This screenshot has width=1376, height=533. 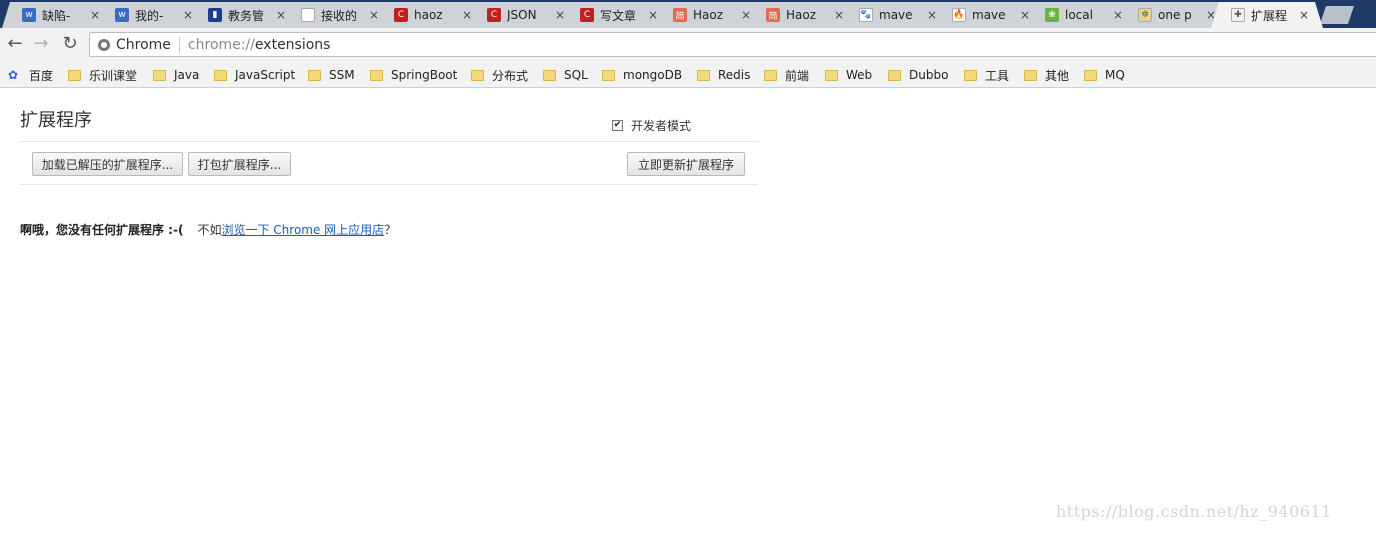 I want to click on tab-title: JSON, so click(x=522, y=15).